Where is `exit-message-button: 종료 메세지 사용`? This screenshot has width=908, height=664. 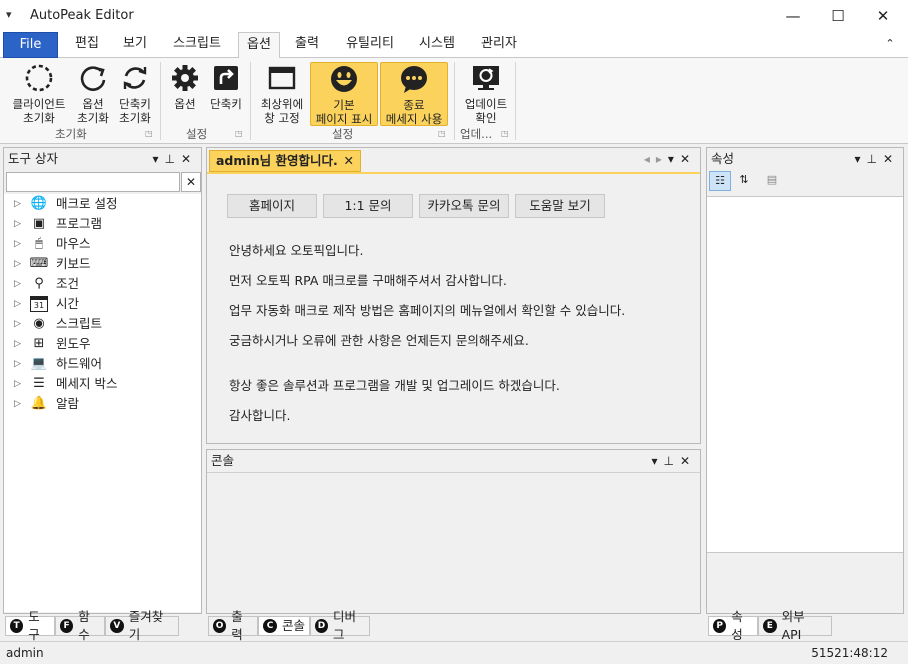 exit-message-button: 종료 메세지 사용 is located at coordinates (414, 94).